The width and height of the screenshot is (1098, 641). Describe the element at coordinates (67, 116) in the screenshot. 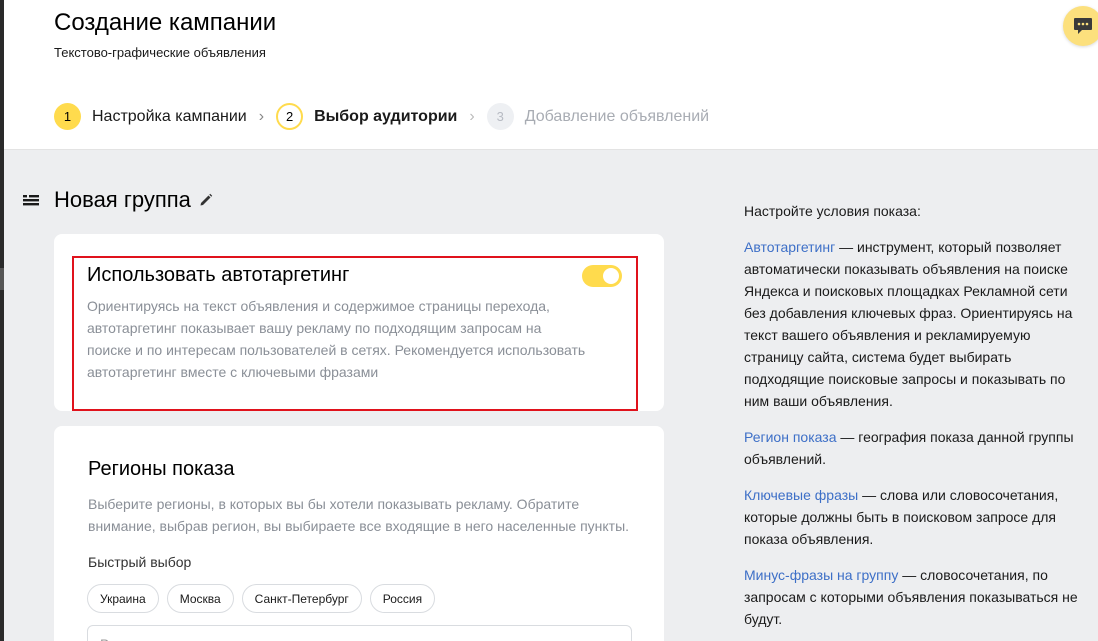

I see `step-1-number: 1` at that location.